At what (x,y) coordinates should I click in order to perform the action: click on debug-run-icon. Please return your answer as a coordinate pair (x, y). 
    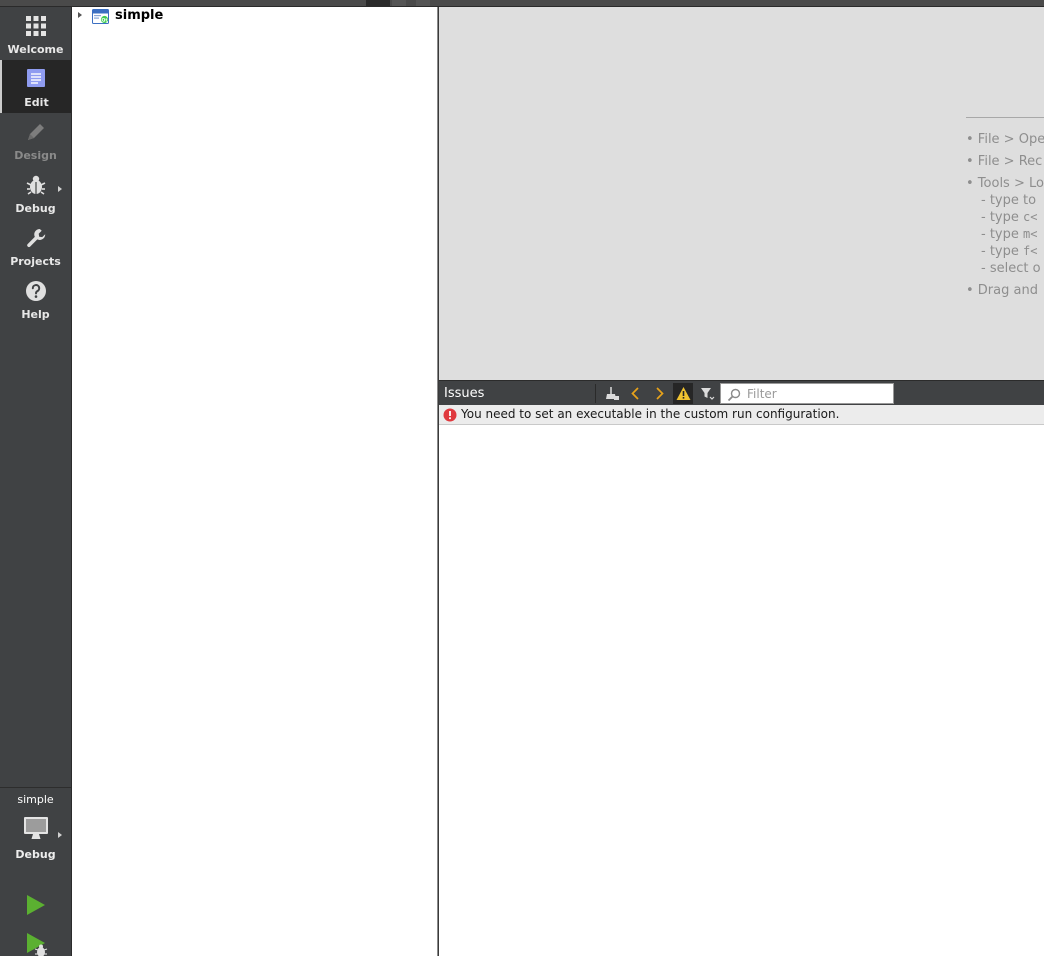
    Looking at the image, I should click on (37, 943).